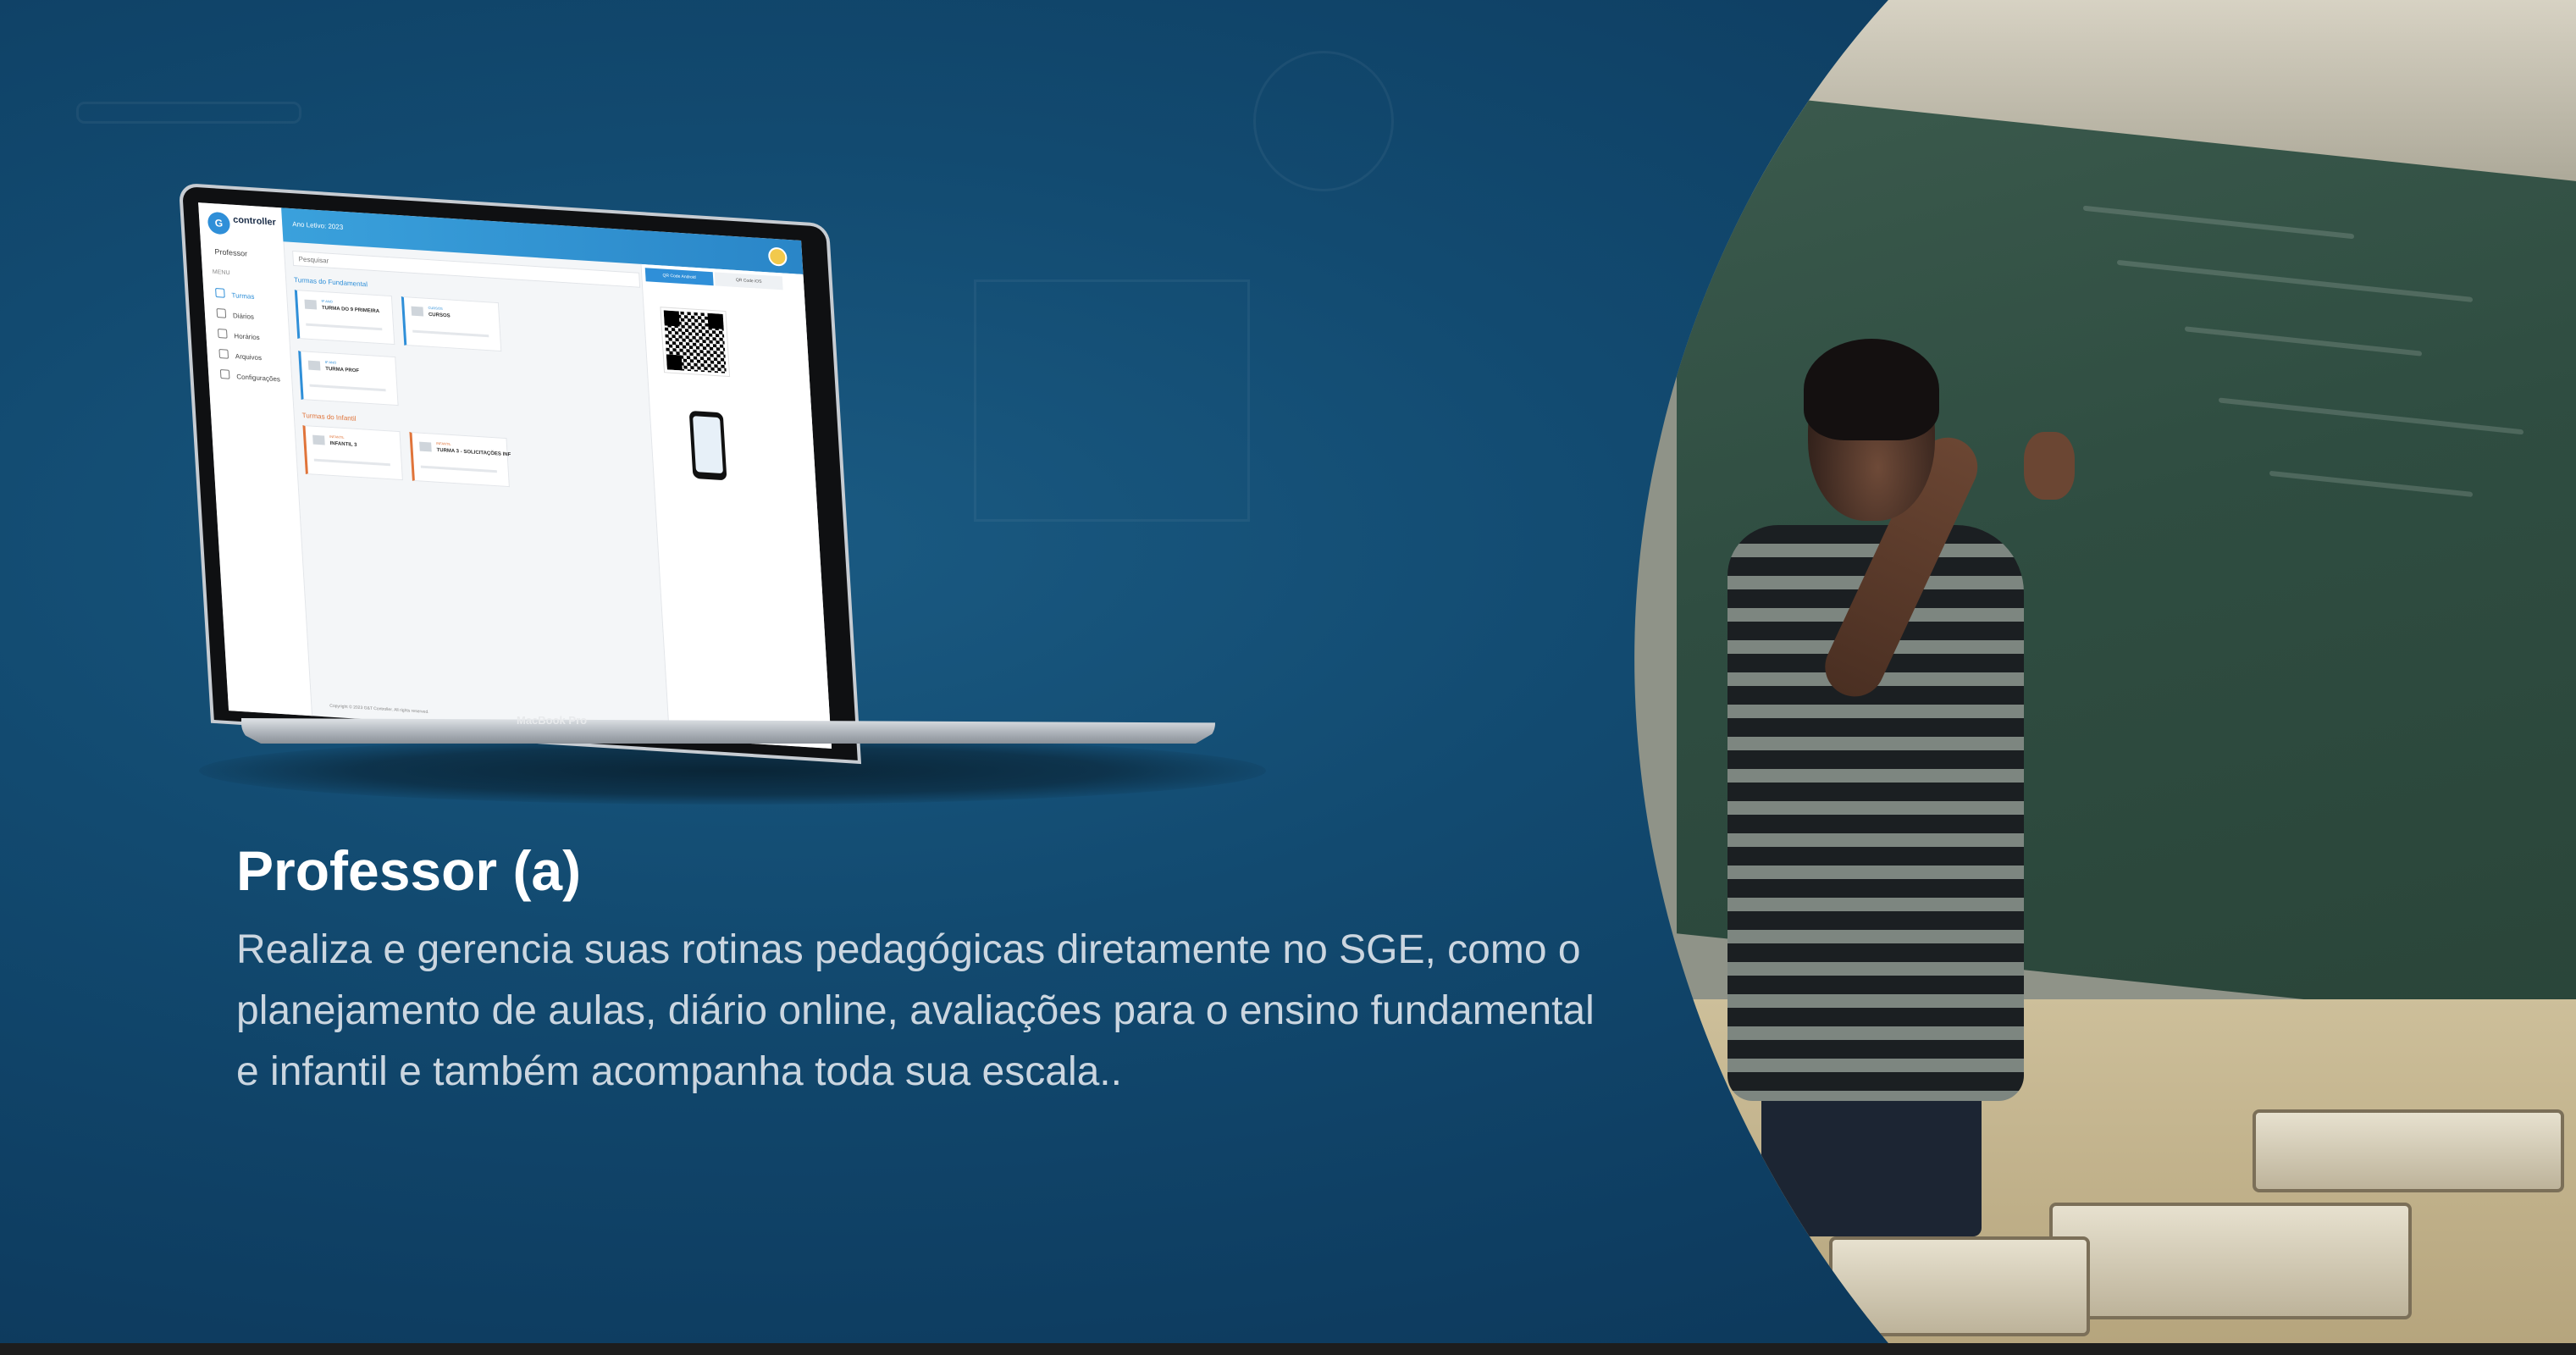 The width and height of the screenshot is (2576, 1355). I want to click on sidebar-item-configuracoes: Configurações, so click(250, 376).